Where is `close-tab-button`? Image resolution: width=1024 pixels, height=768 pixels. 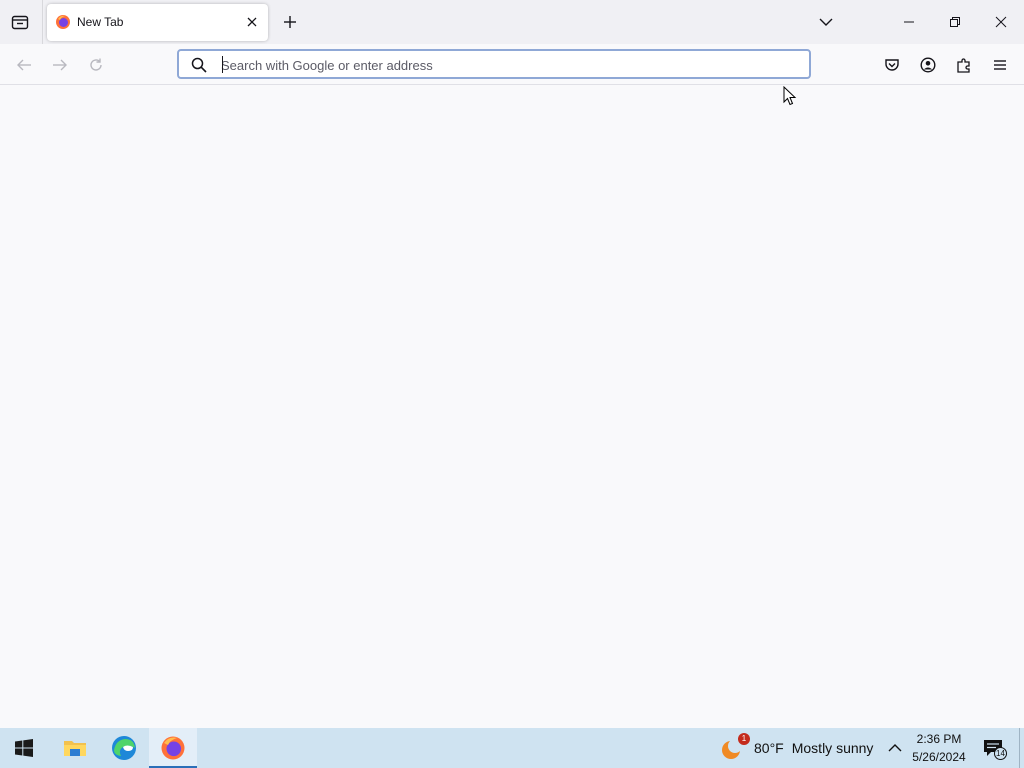
close-tab-button is located at coordinates (252, 22).